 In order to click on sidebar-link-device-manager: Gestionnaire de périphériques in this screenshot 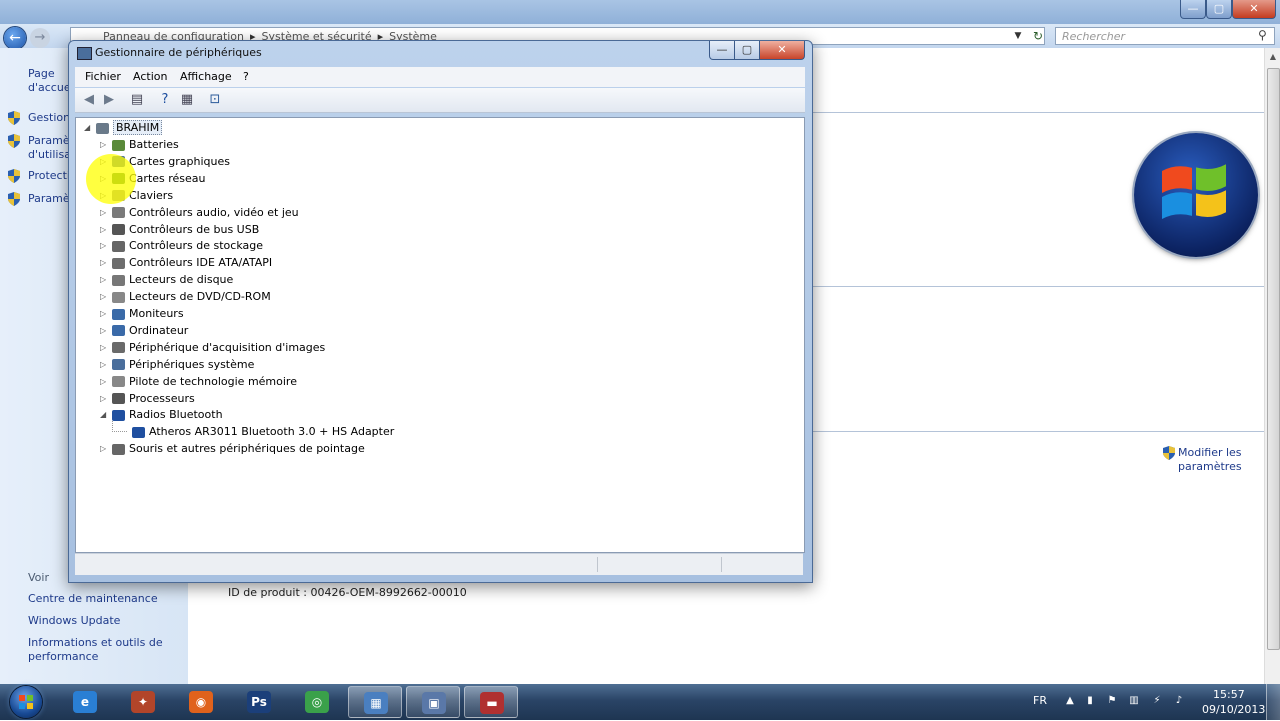, I will do `click(49, 118)`.